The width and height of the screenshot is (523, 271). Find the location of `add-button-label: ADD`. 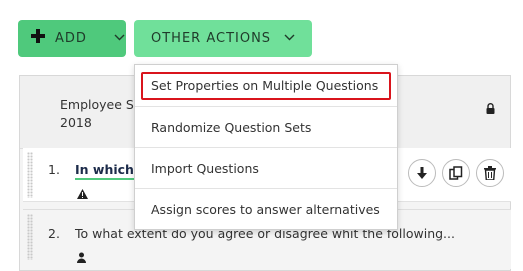

add-button-label: ADD is located at coordinates (71, 38).